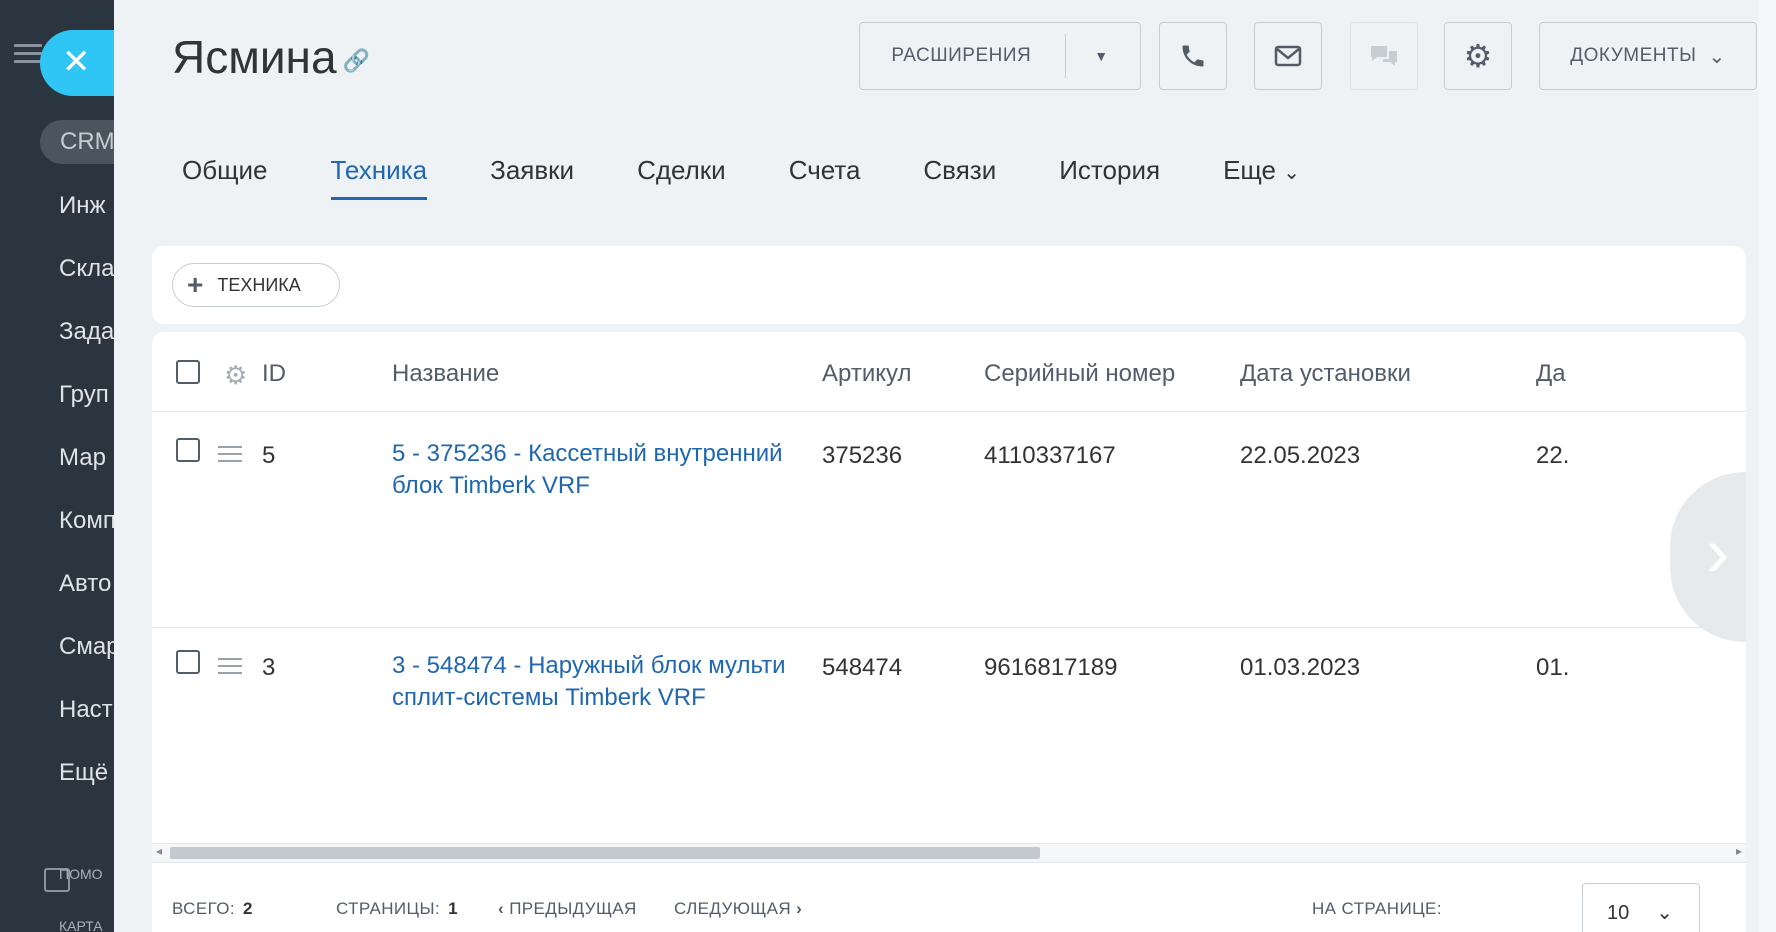  I want to click on tab-more-label: Еще, so click(1249, 170).